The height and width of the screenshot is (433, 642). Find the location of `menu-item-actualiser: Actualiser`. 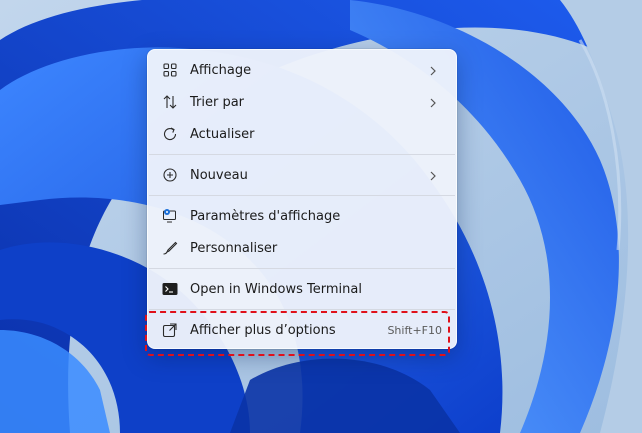

menu-item-actualiser: Actualiser is located at coordinates (302, 134).